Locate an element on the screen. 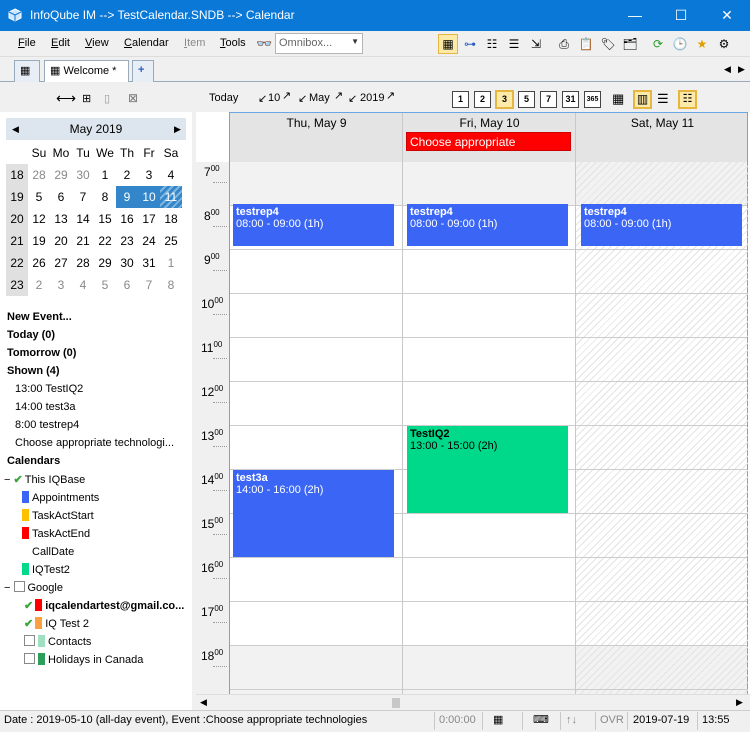  event-testrep4-thu: testrep4 08:00 - 09:00 (1h) is located at coordinates (313, 225).